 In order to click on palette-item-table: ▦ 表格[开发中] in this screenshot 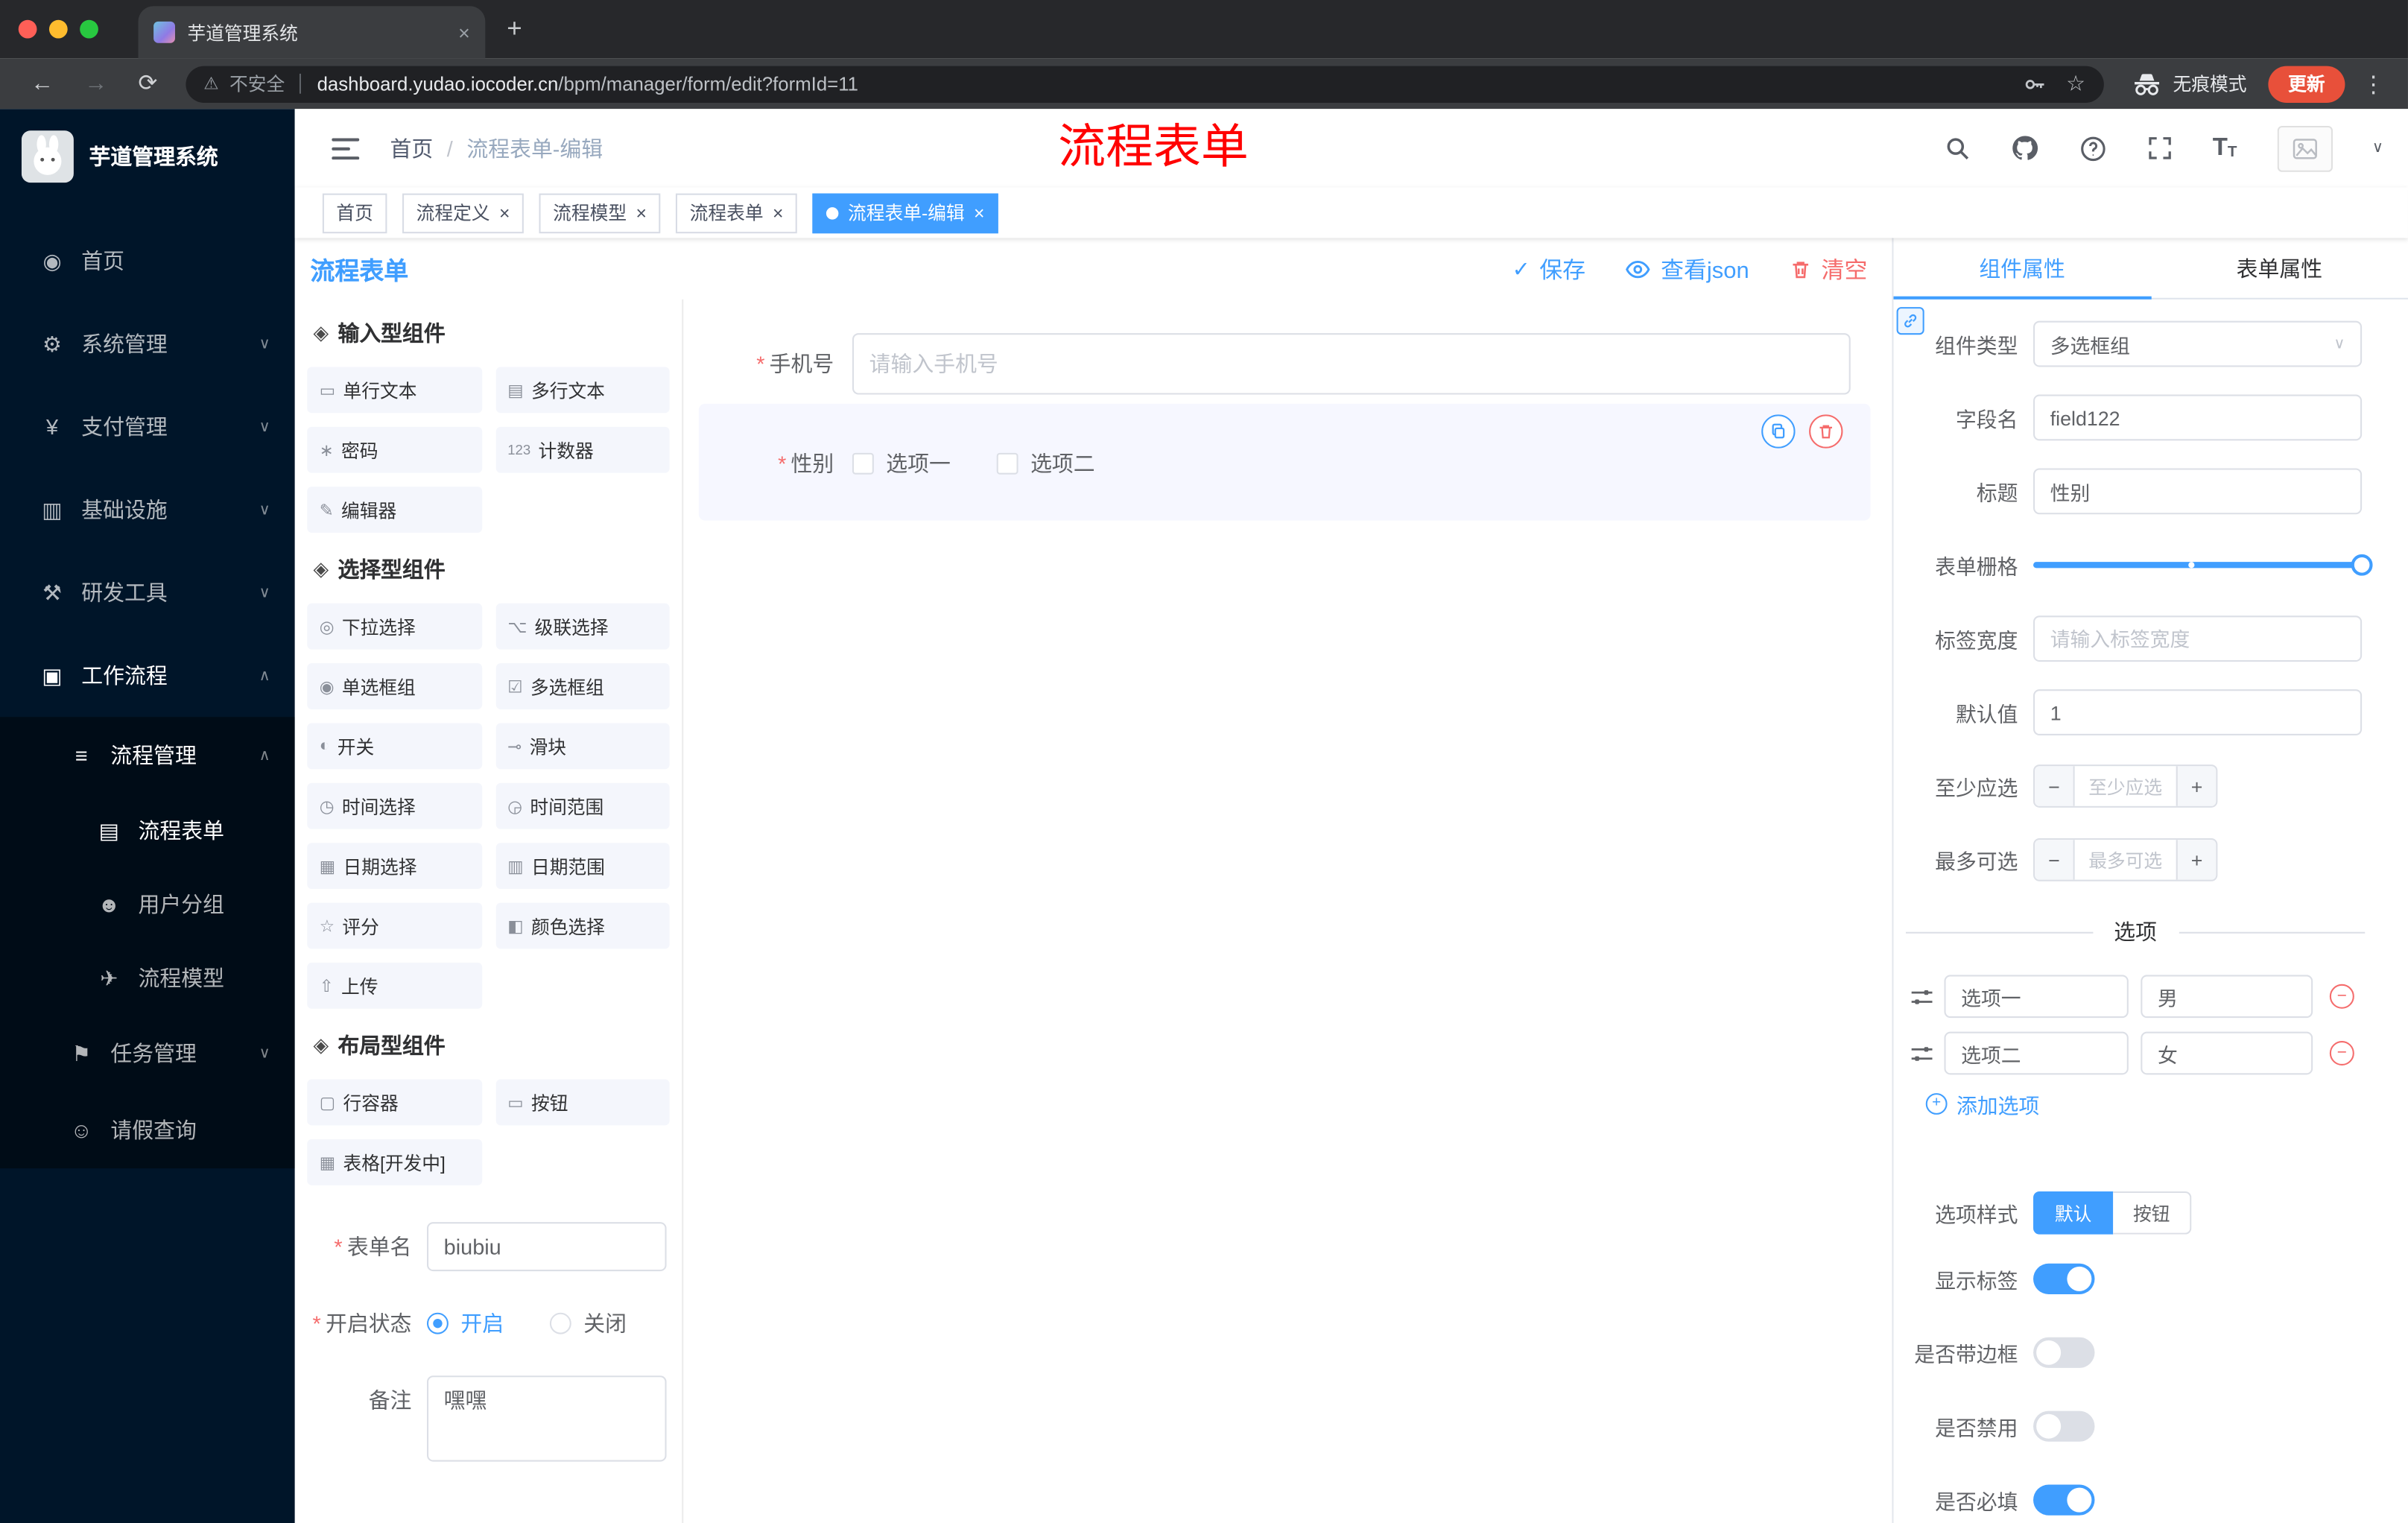, I will do `click(394, 1162)`.